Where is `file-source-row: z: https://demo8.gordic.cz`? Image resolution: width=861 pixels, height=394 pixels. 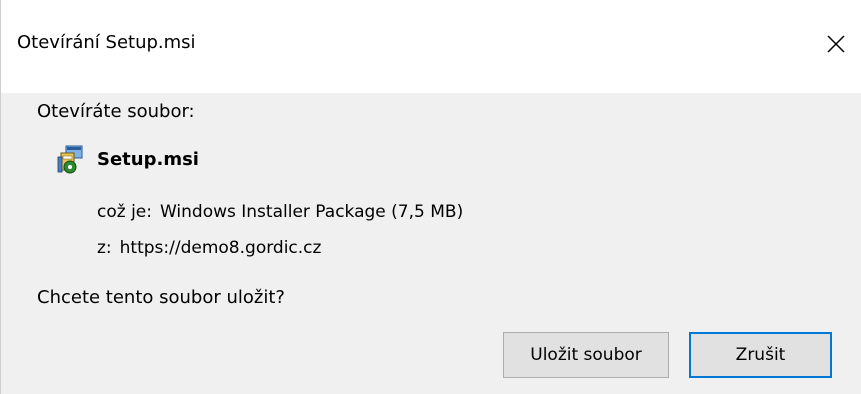
file-source-row: z: https://demo8.gordic.cz is located at coordinates (209, 248).